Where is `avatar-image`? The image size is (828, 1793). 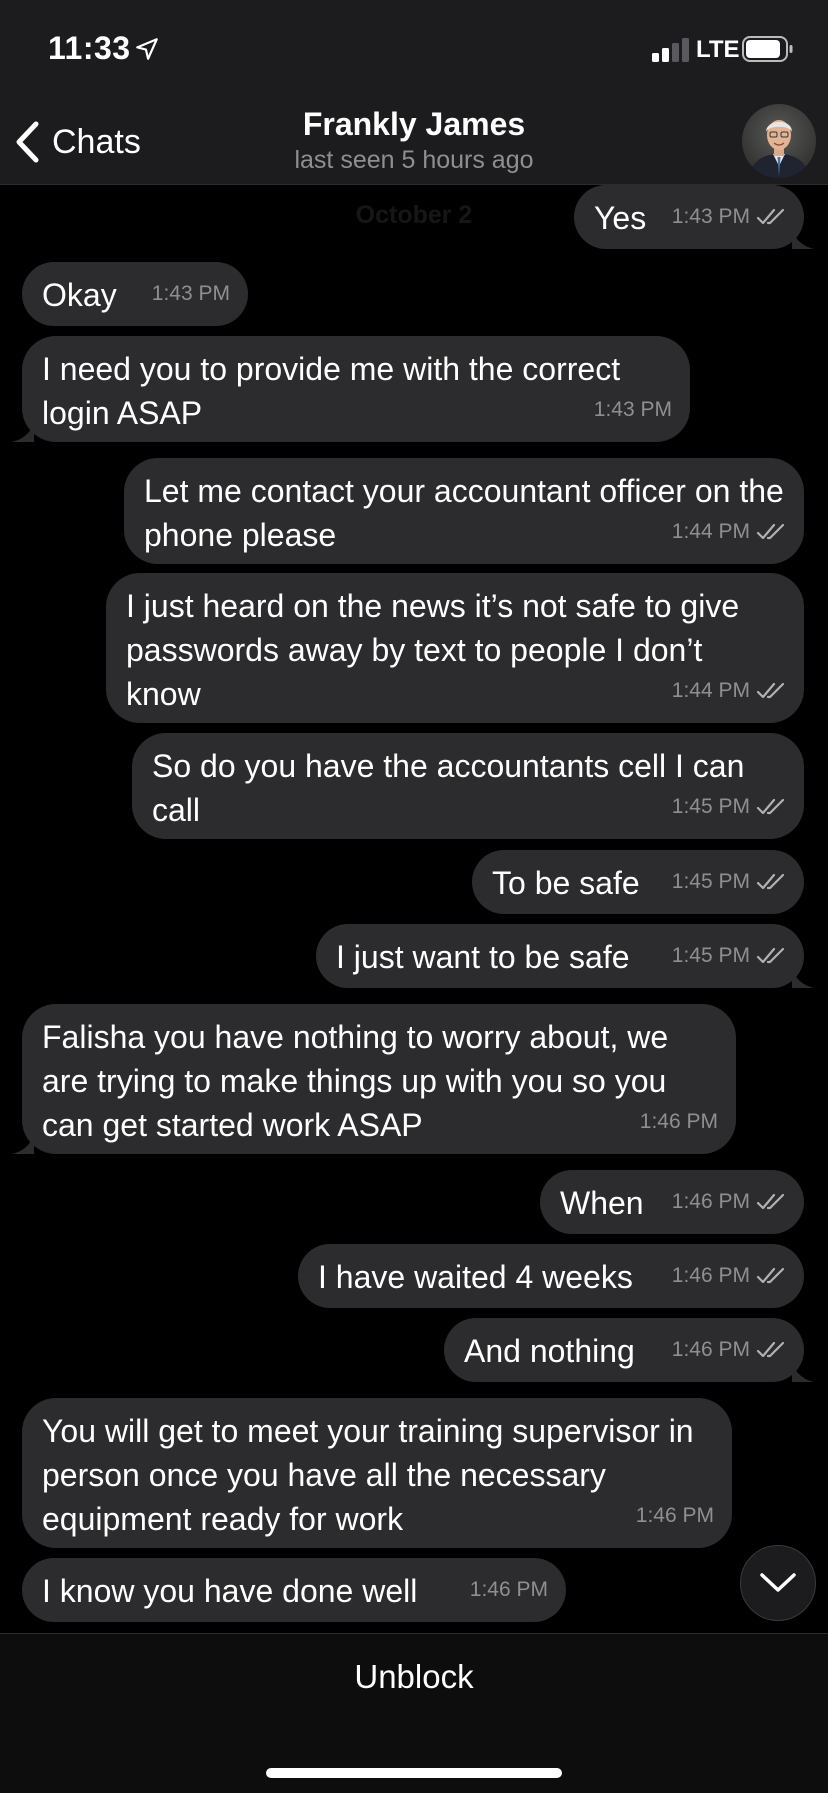 avatar-image is located at coordinates (779, 141).